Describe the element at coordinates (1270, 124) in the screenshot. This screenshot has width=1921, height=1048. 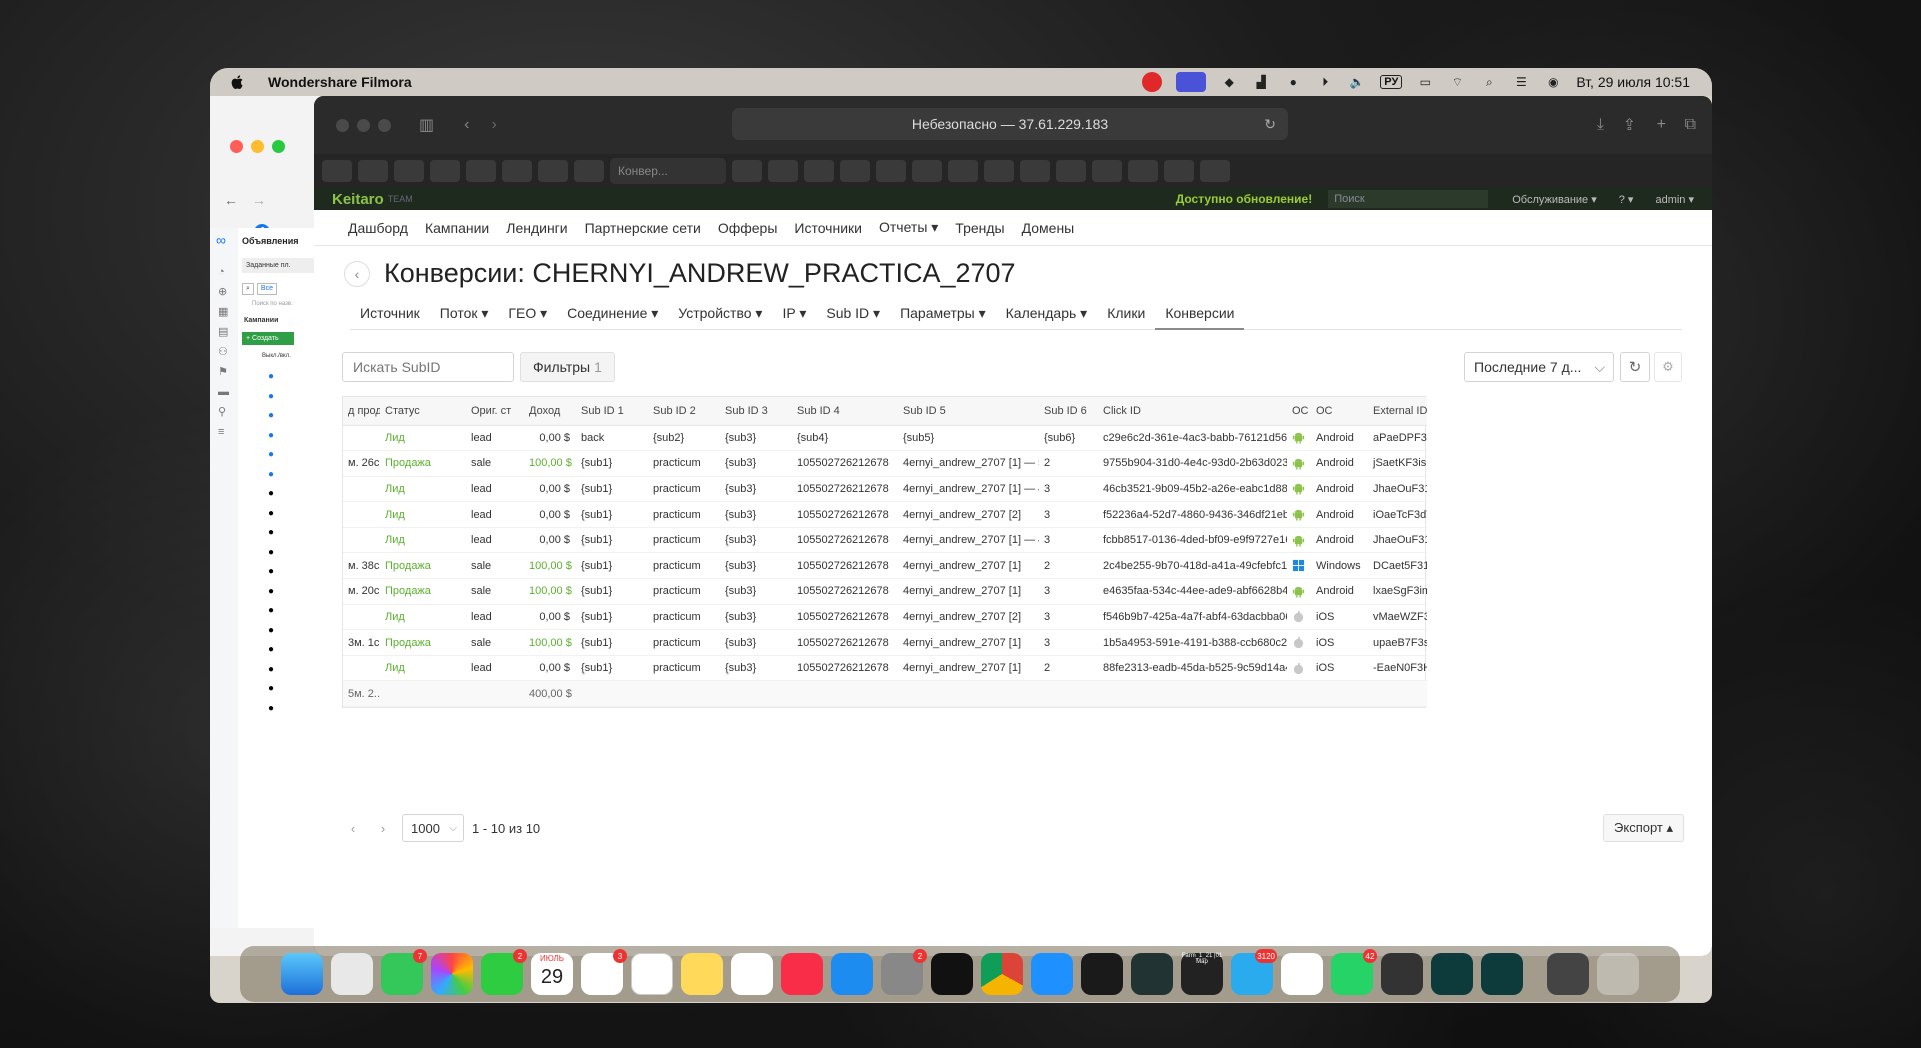
I see `reload-icon: ↻` at that location.